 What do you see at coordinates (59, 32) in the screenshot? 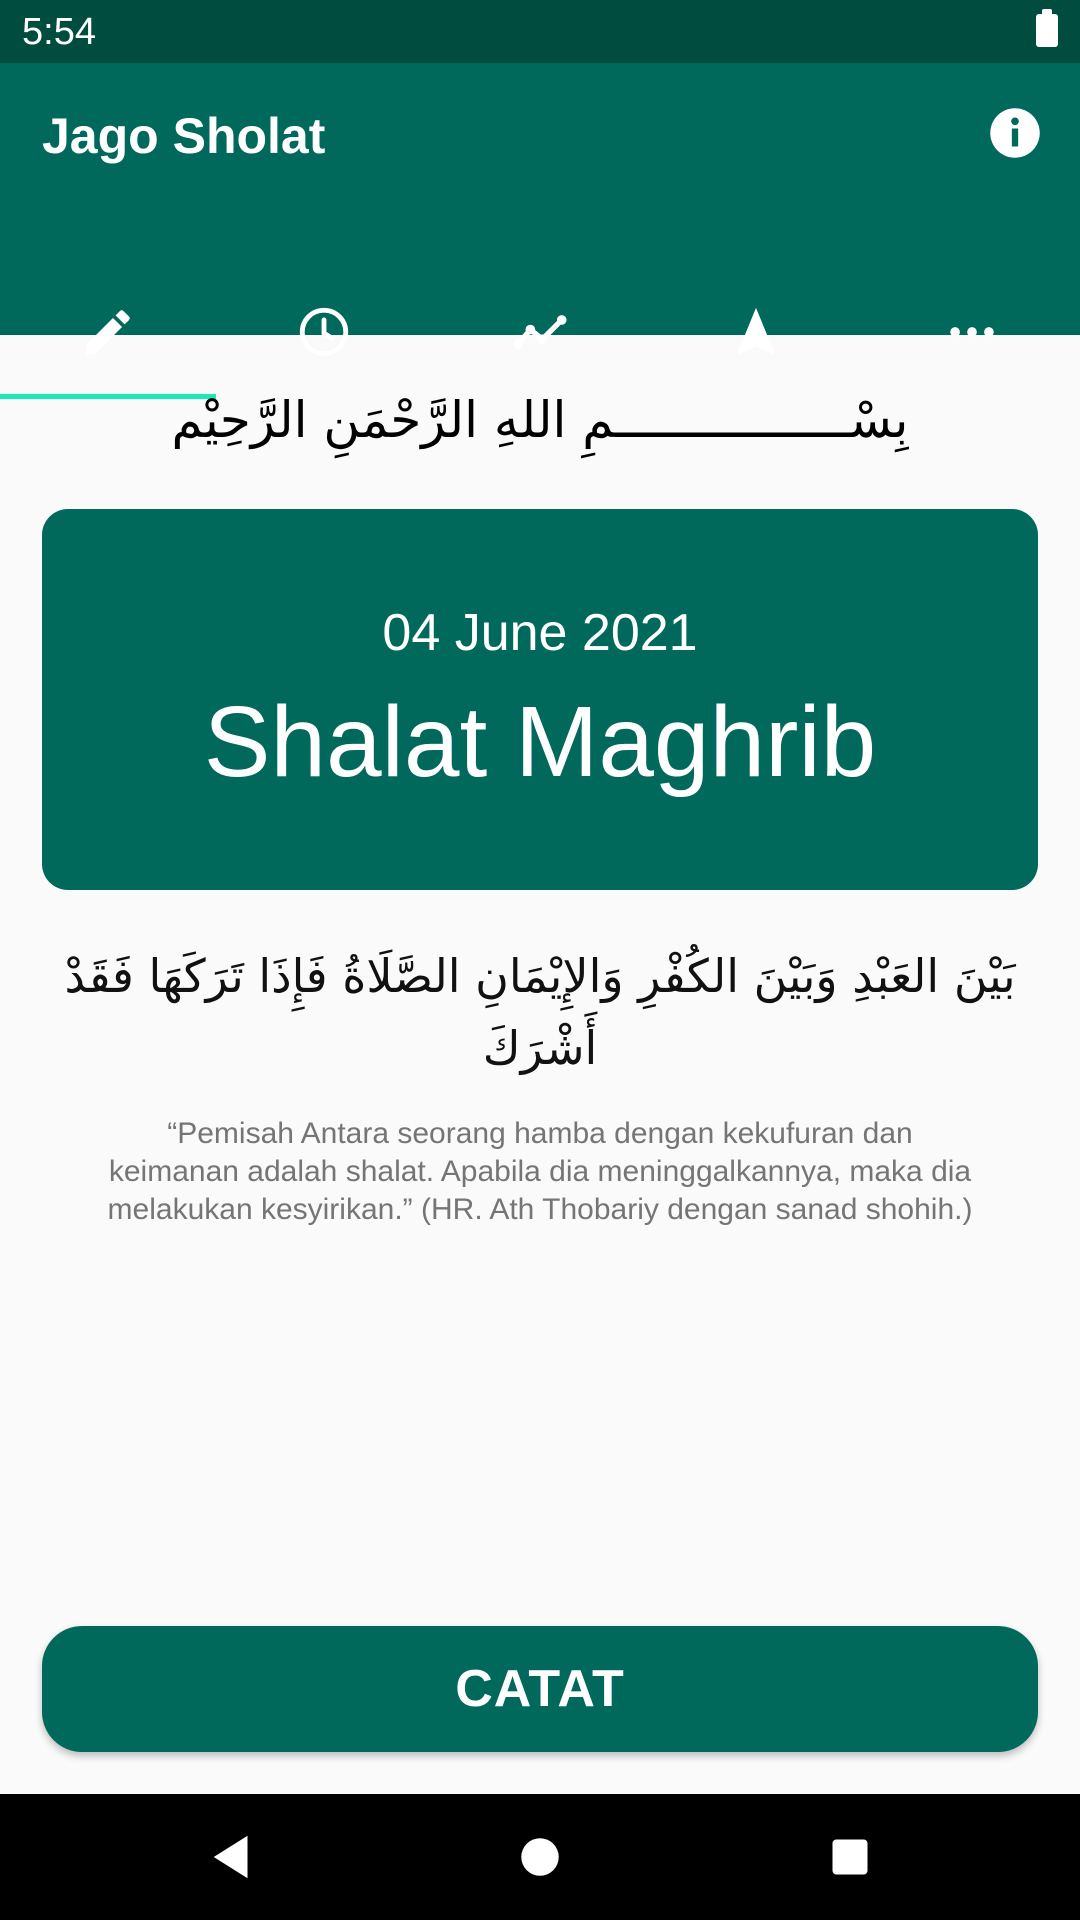
I see `status-time: 5:54` at bounding box center [59, 32].